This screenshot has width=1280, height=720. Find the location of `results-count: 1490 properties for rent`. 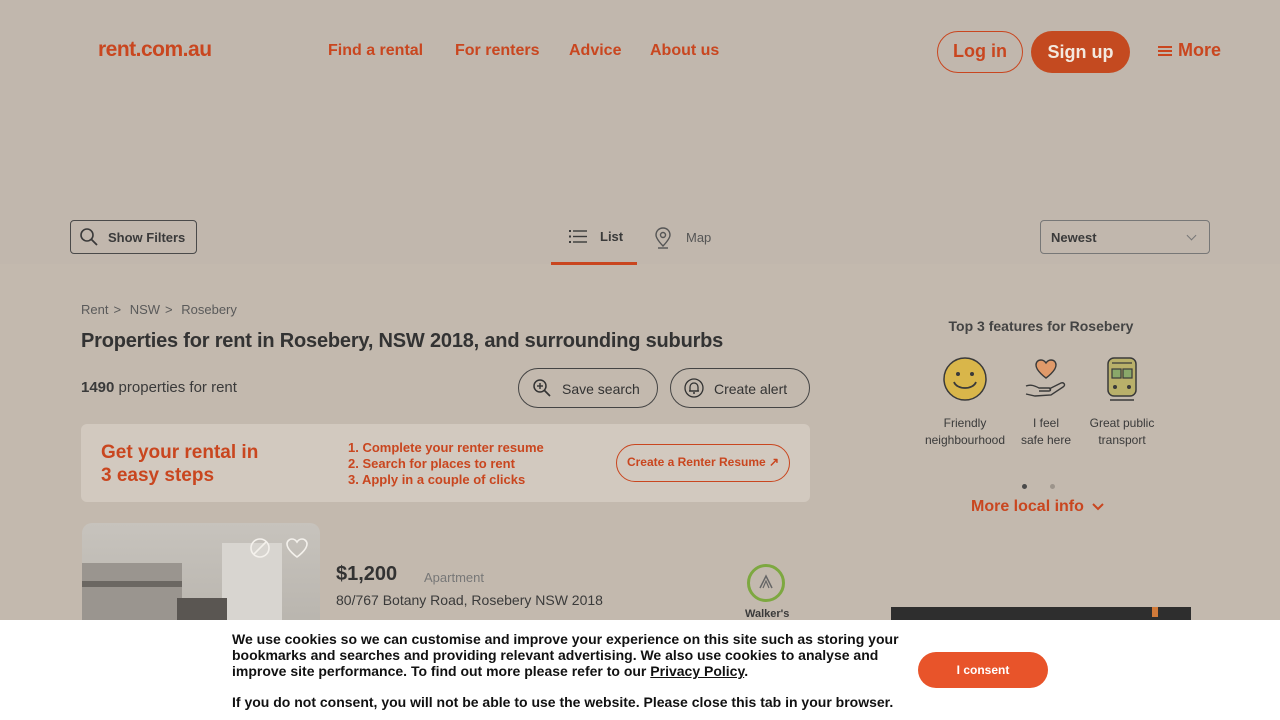

results-count: 1490 properties for rent is located at coordinates (159, 387).